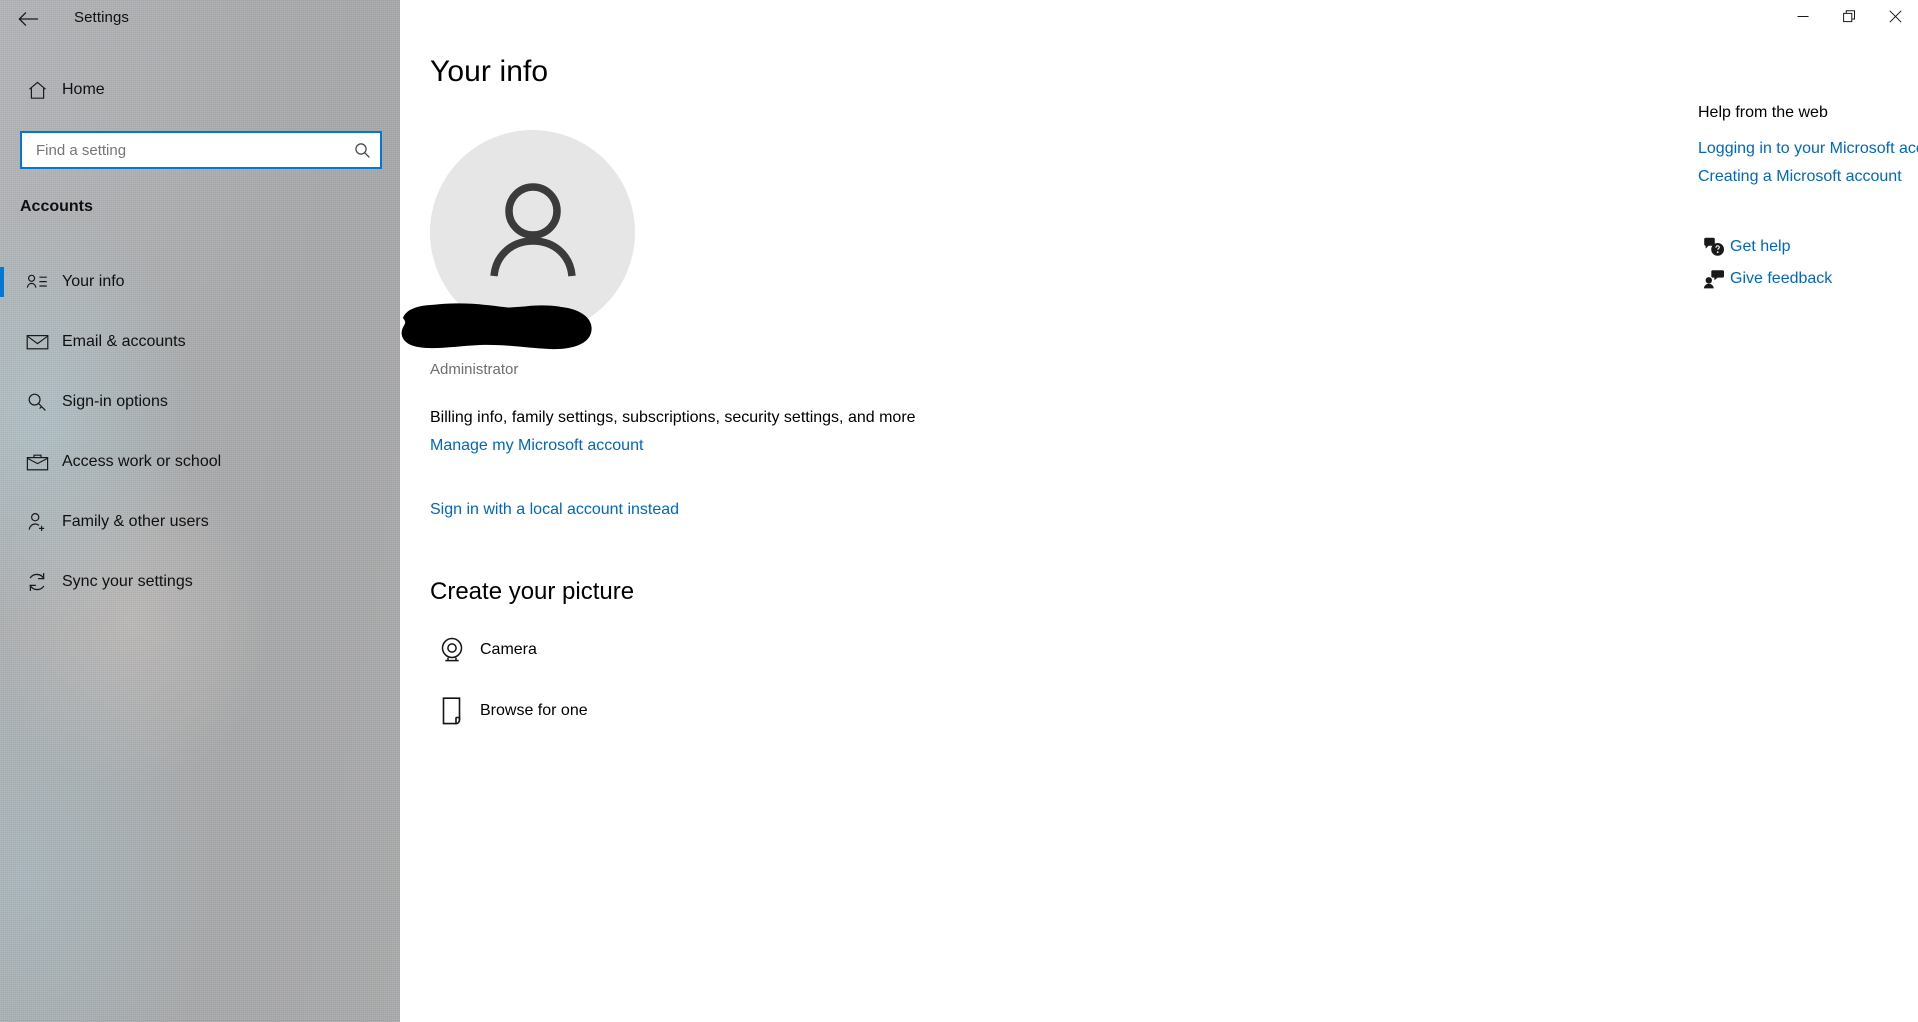 This screenshot has width=1918, height=1022. I want to click on account-name-redaction, so click(498, 326).